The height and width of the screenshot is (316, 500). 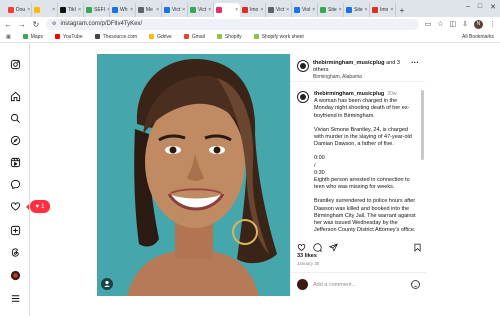 I want to click on window-controls: – □ ✕, so click(x=481, y=7).